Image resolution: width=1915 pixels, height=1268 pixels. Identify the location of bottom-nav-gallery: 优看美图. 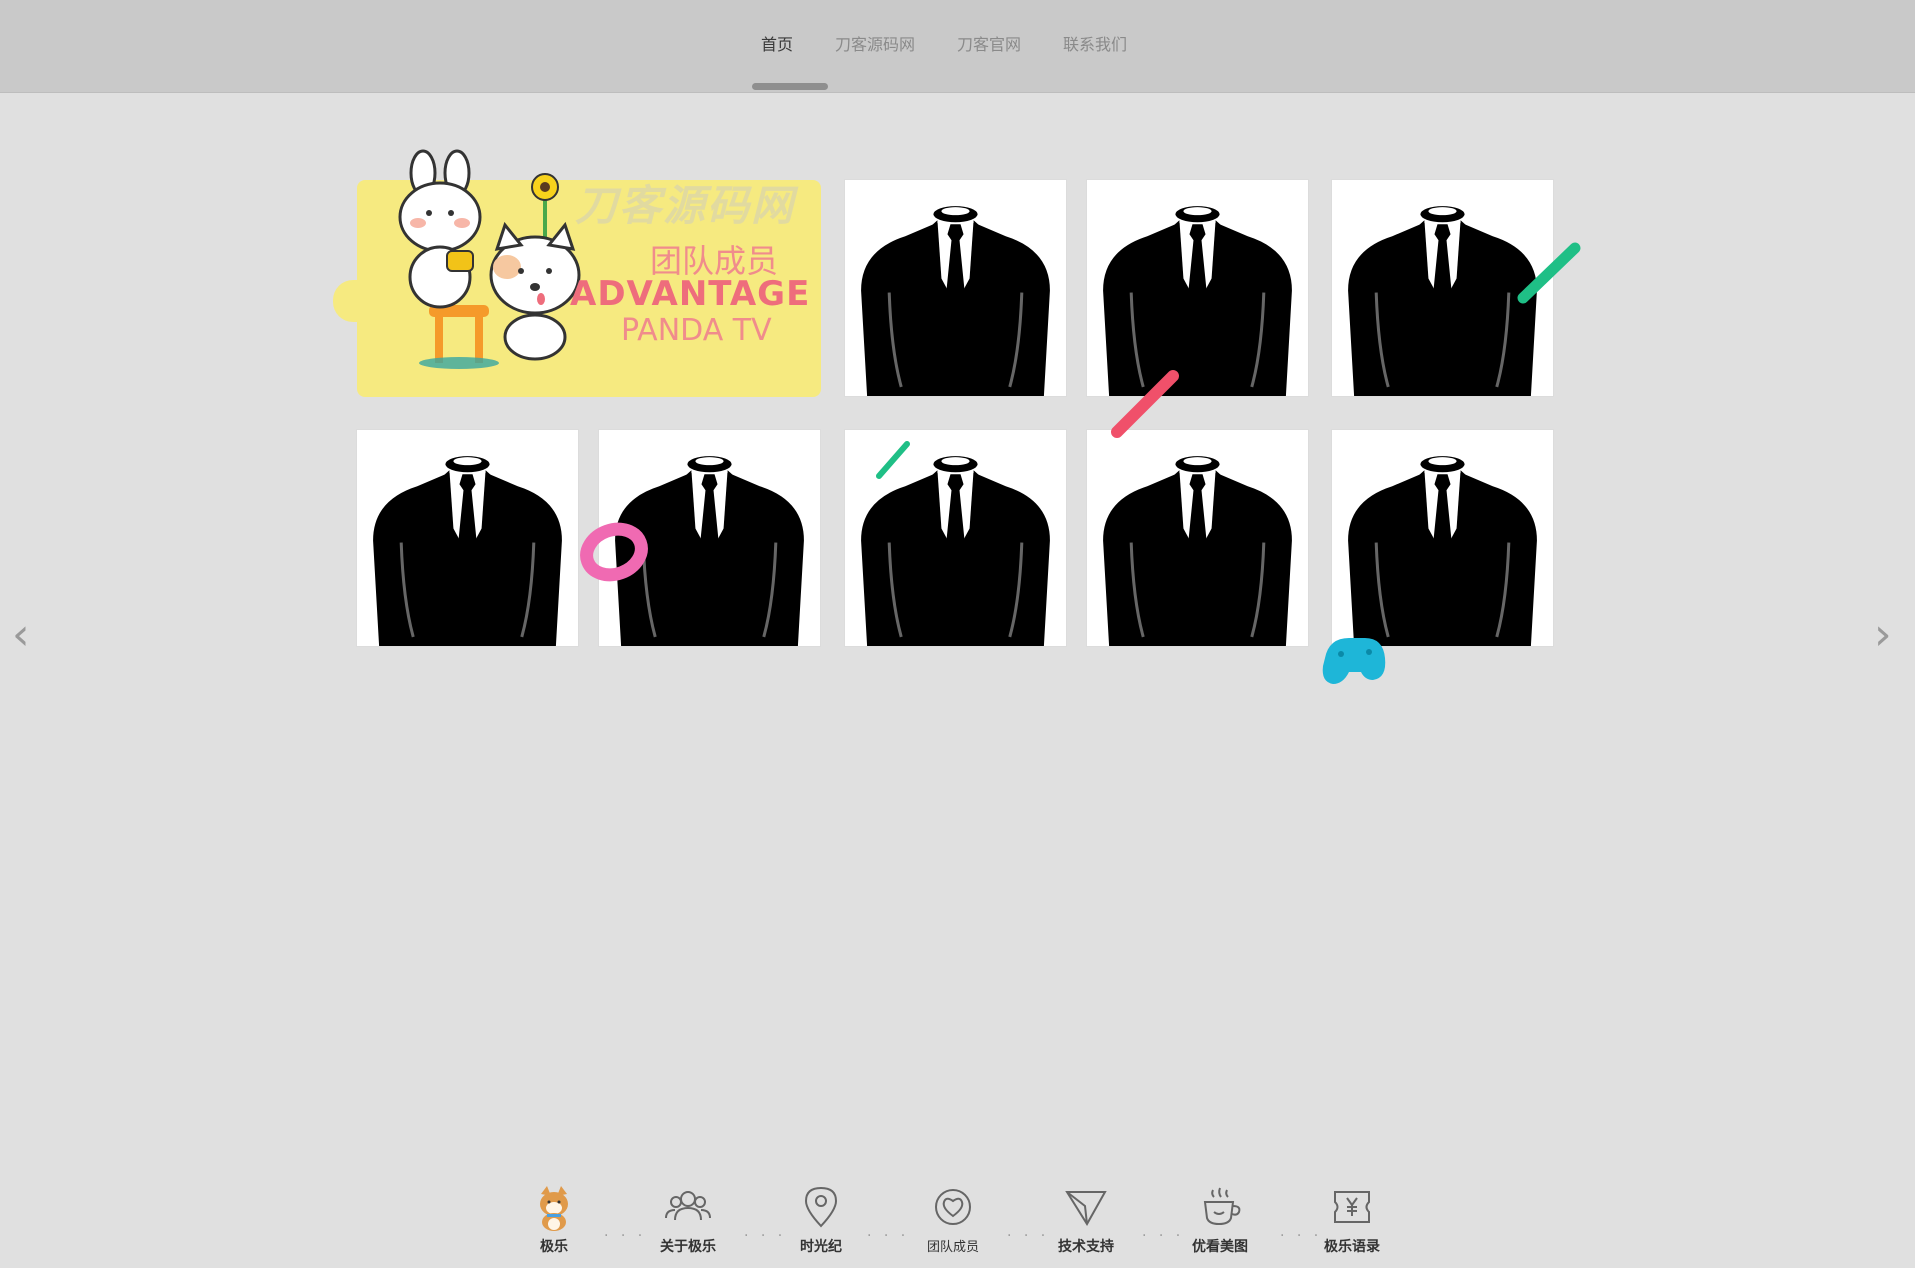
(1220, 1213).